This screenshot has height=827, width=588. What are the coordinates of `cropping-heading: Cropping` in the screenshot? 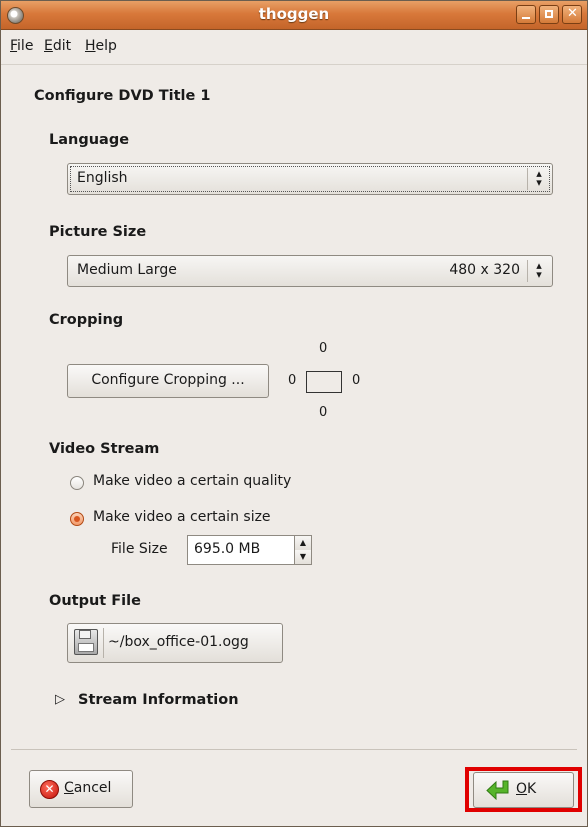 It's located at (86, 320).